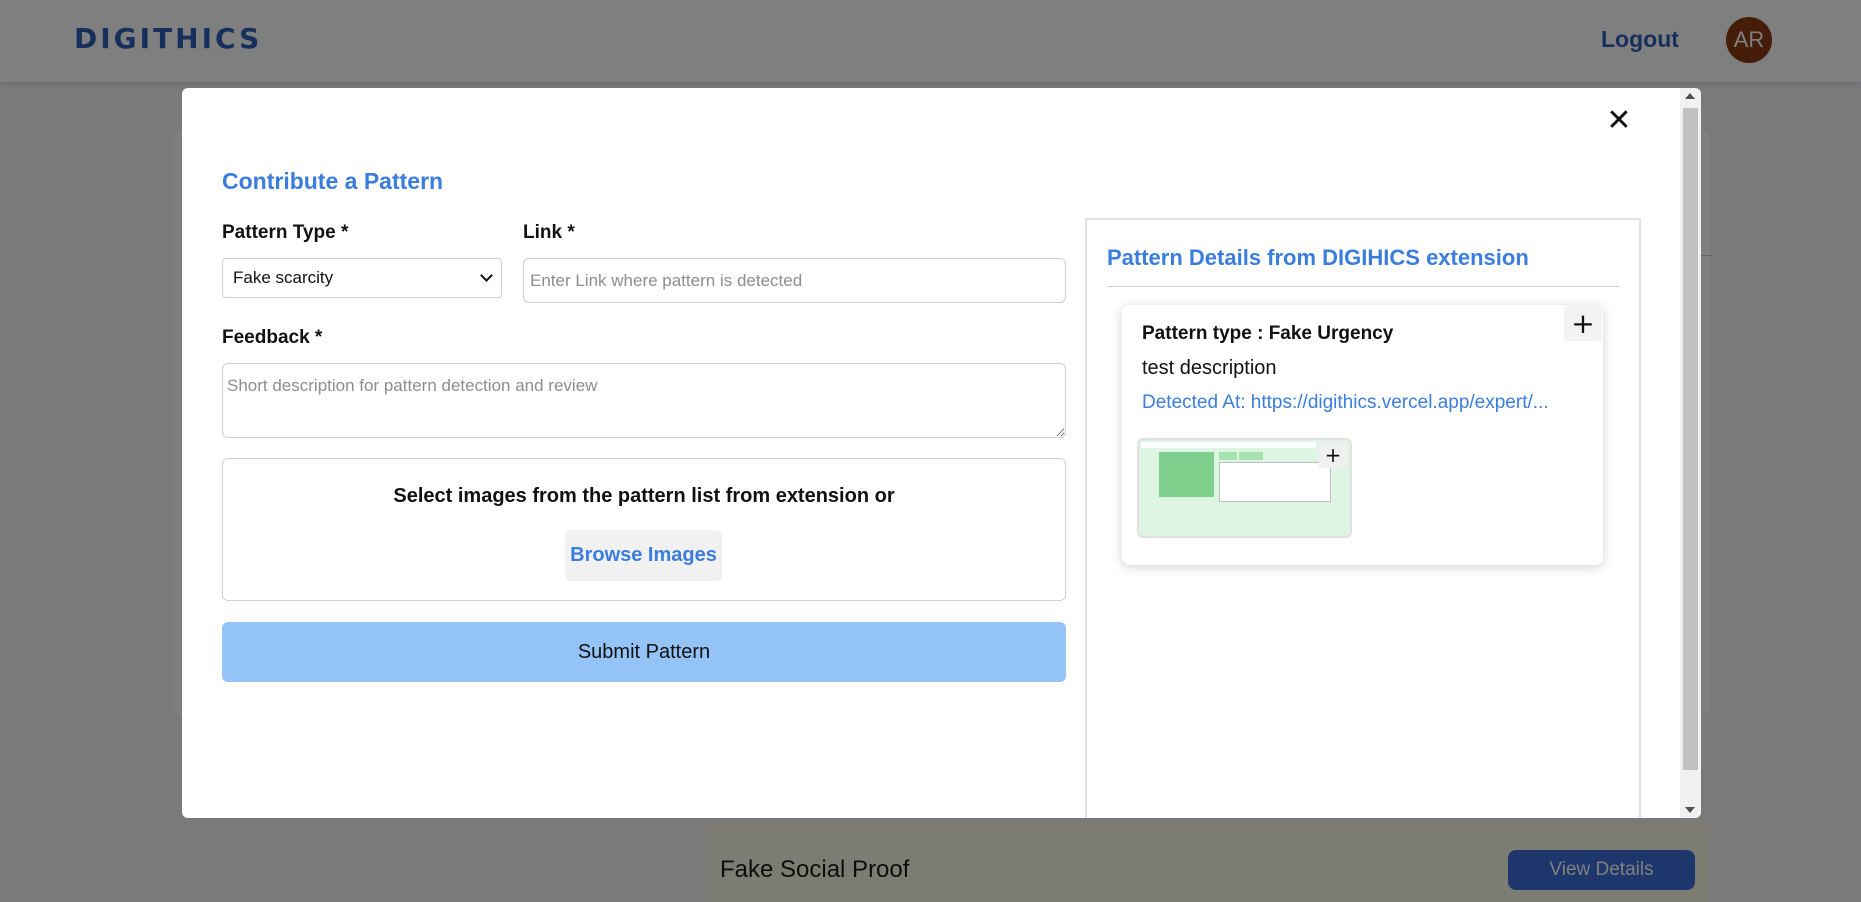  I want to click on thumbnail-hero, so click(1186, 474).